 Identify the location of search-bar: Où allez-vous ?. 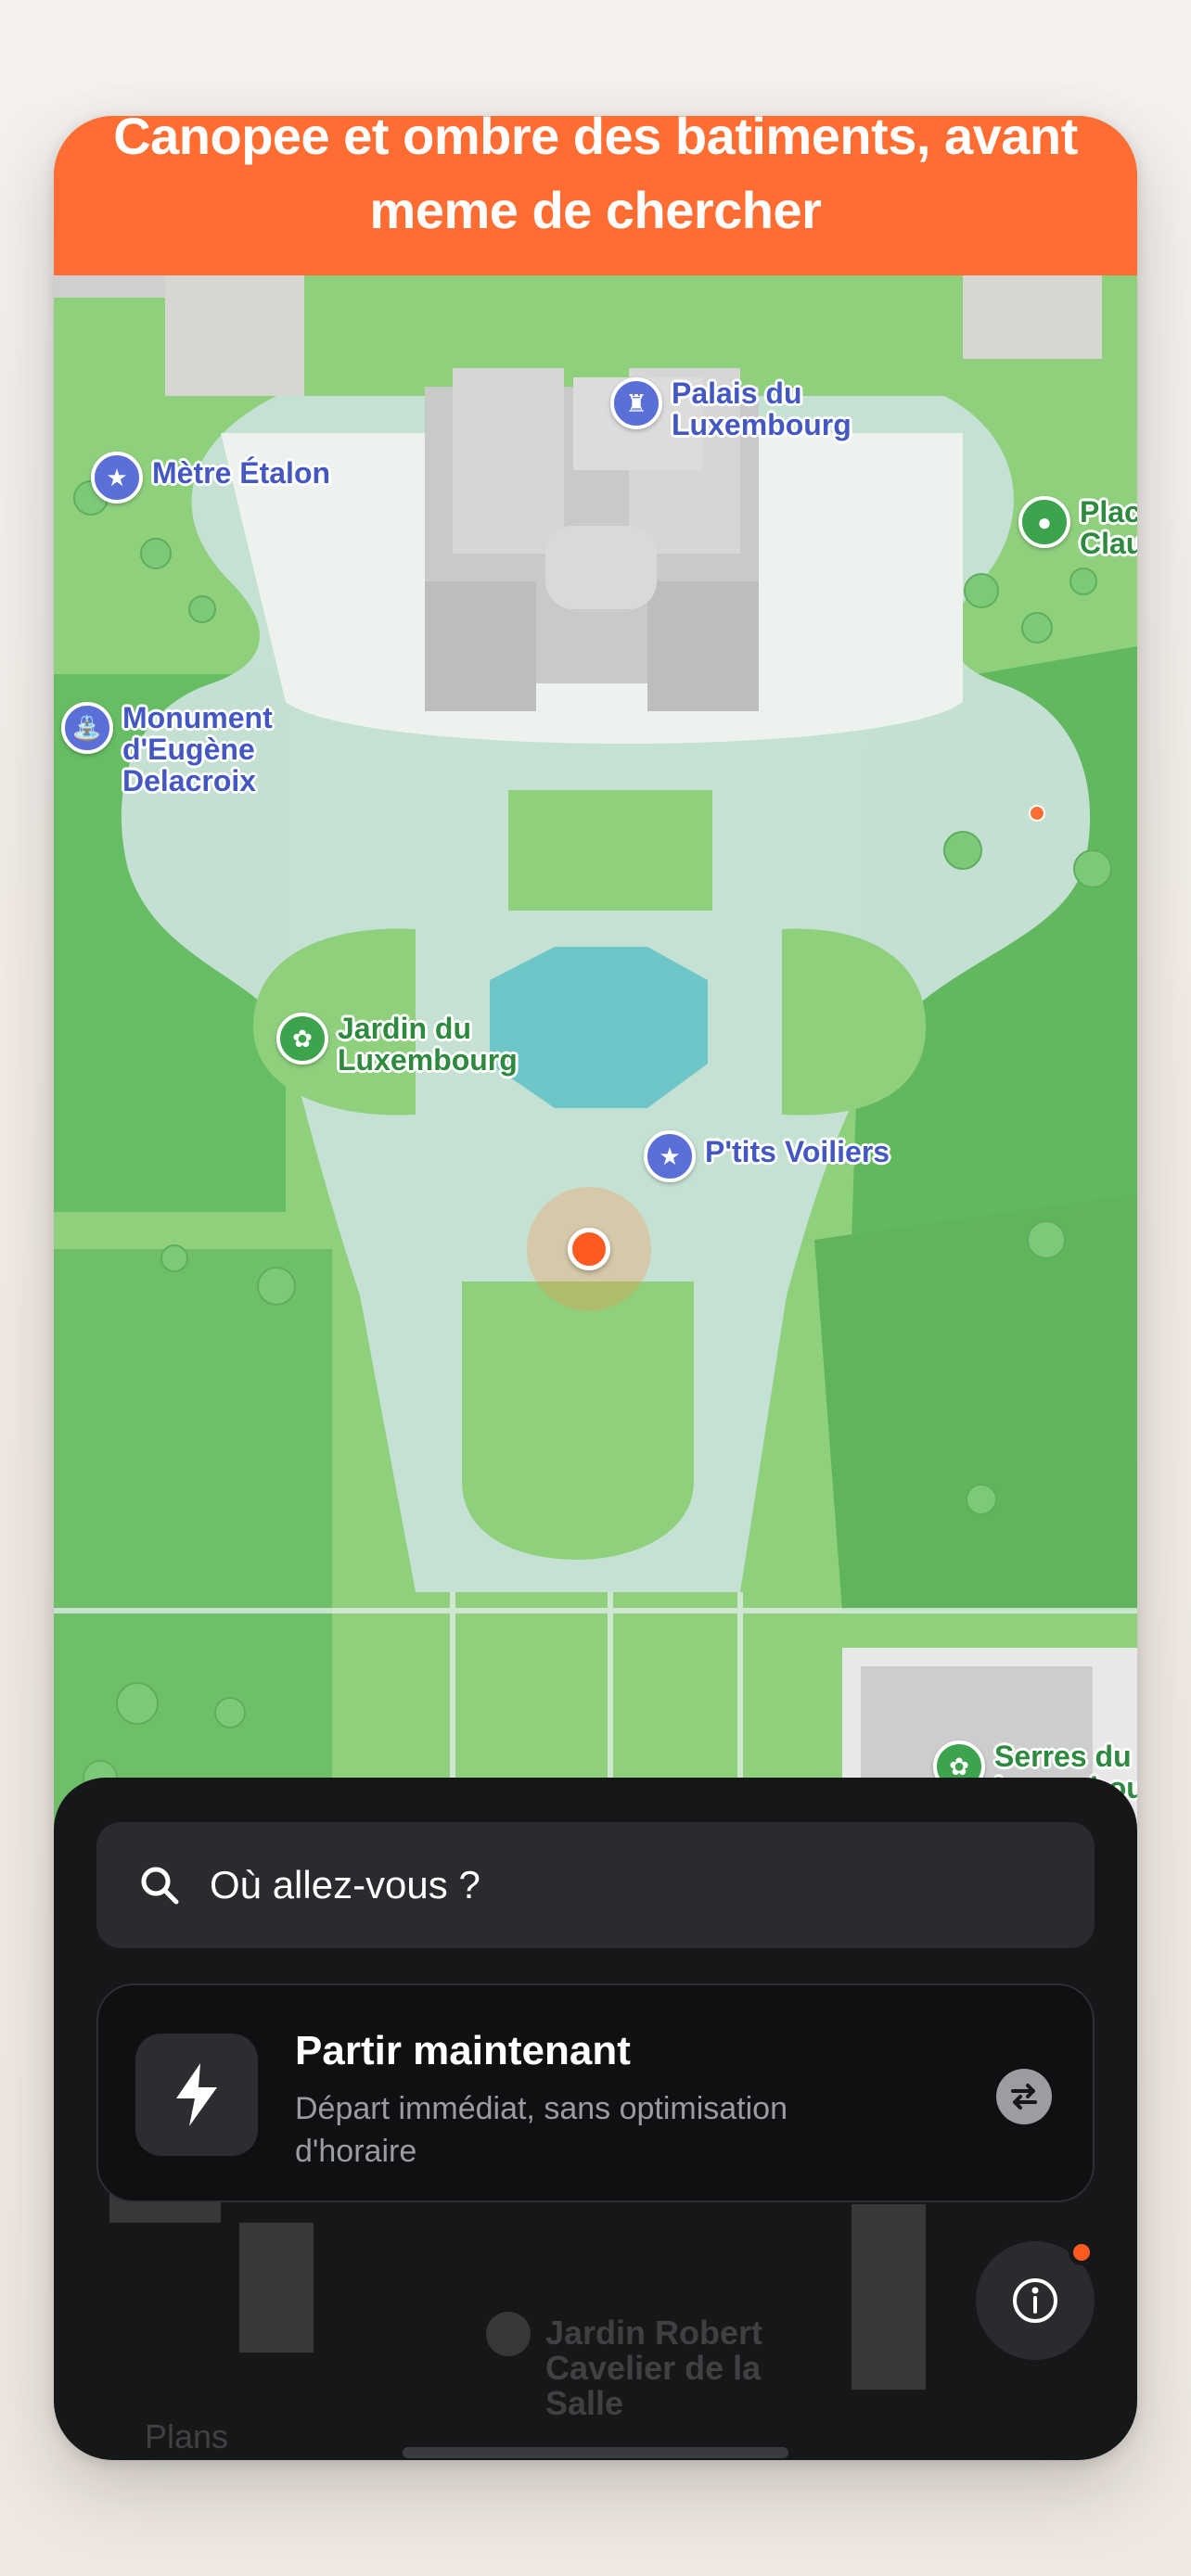
(595, 1885).